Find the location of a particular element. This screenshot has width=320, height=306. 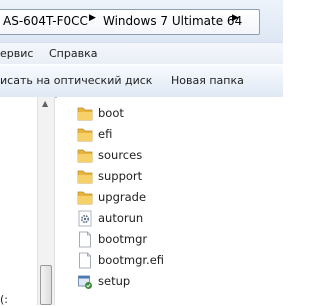

file-name: support is located at coordinates (120, 176).